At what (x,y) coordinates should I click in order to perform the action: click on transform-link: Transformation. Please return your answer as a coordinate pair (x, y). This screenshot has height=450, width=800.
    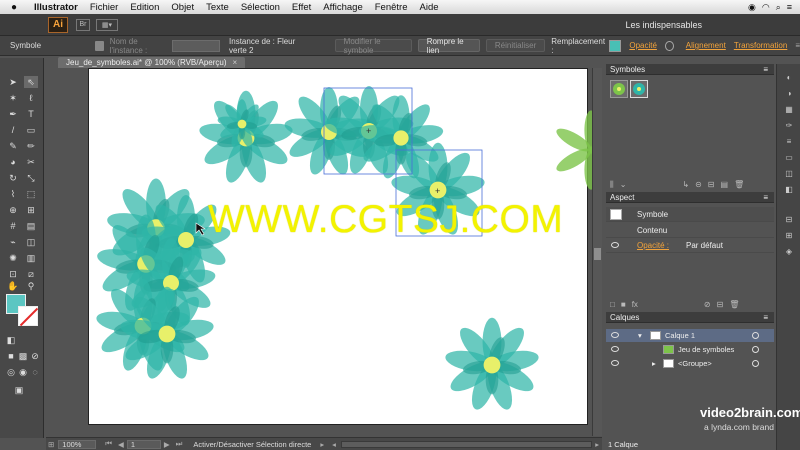
    Looking at the image, I should click on (761, 45).